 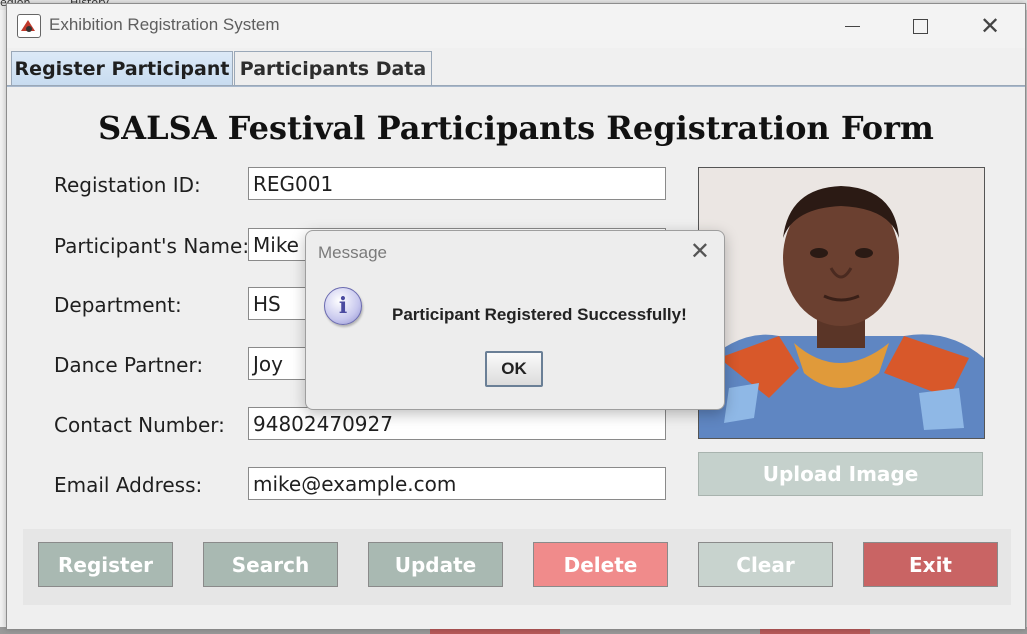 I want to click on email-address-input: mike@example.com, so click(x=457, y=483).